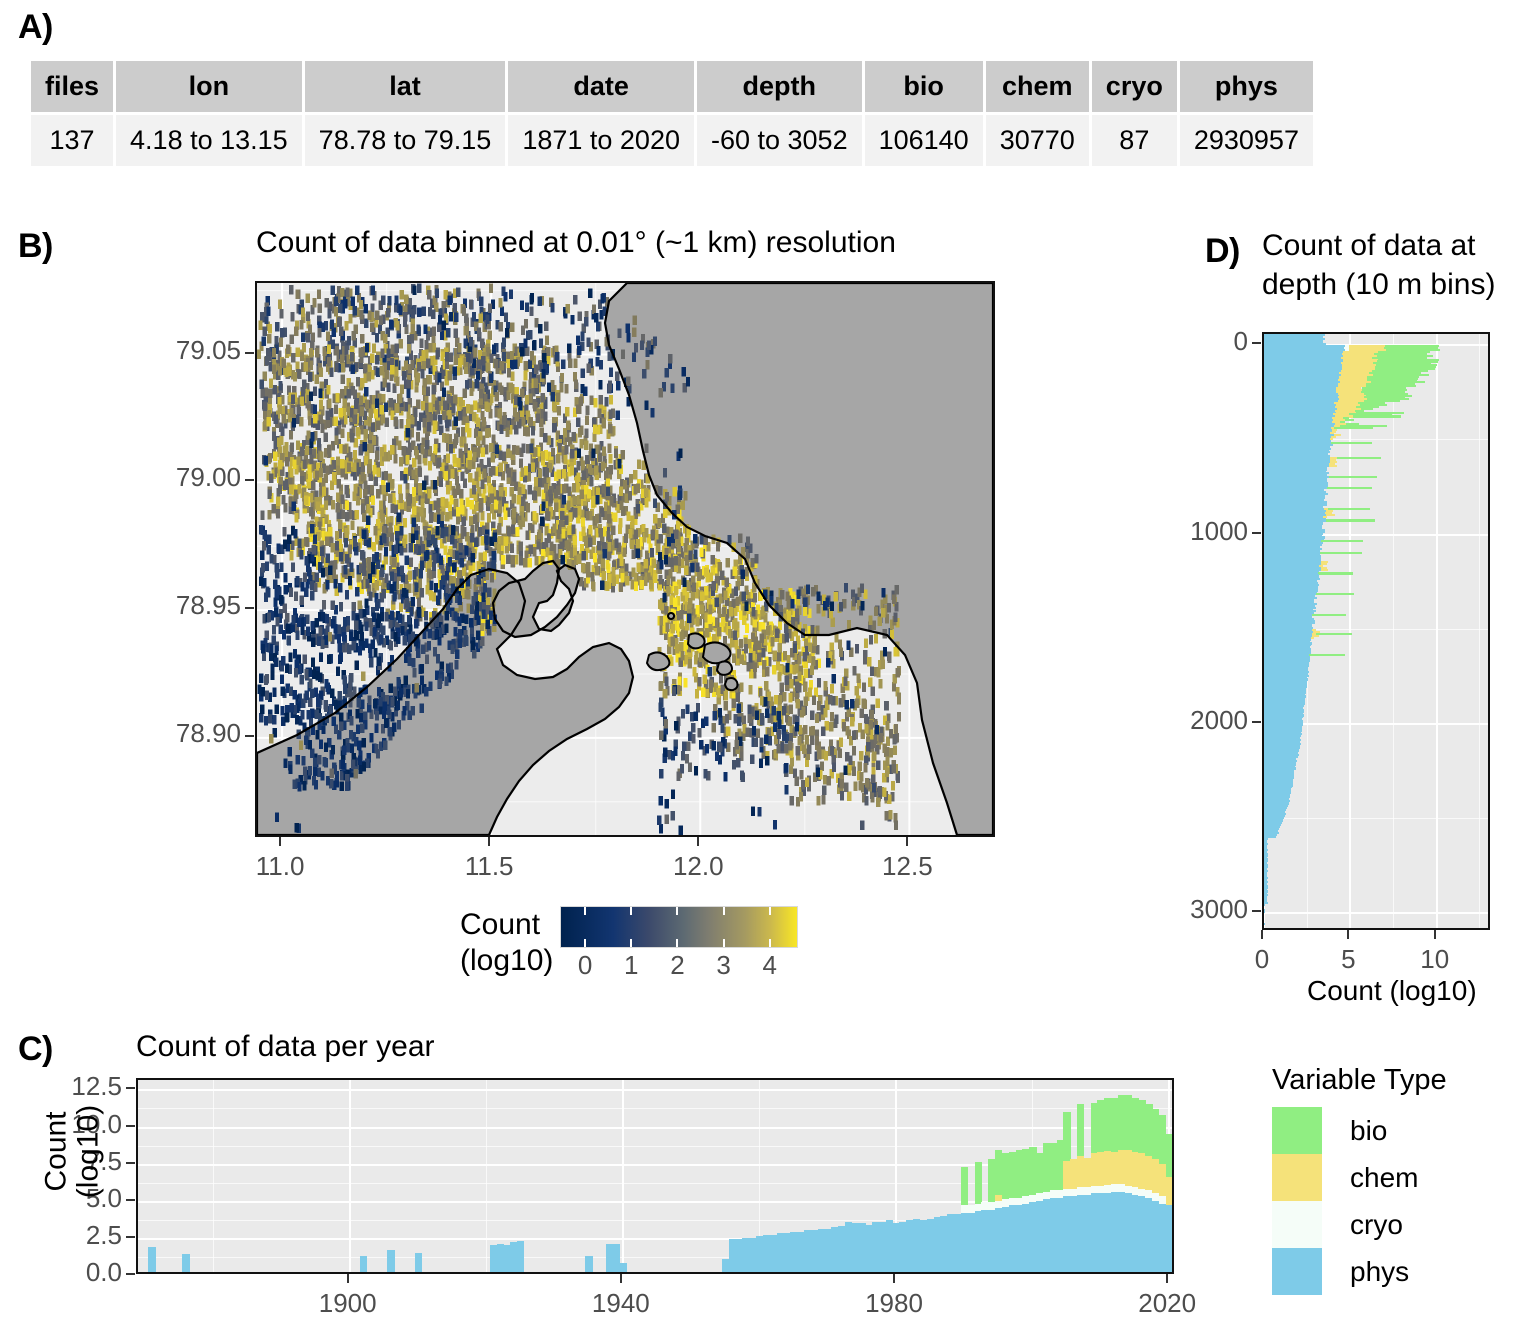 Image resolution: width=1536 pixels, height=1344 pixels. What do you see at coordinates (779, 140) in the screenshot?
I see `table-cell-depth: -60 to 3052` at bounding box center [779, 140].